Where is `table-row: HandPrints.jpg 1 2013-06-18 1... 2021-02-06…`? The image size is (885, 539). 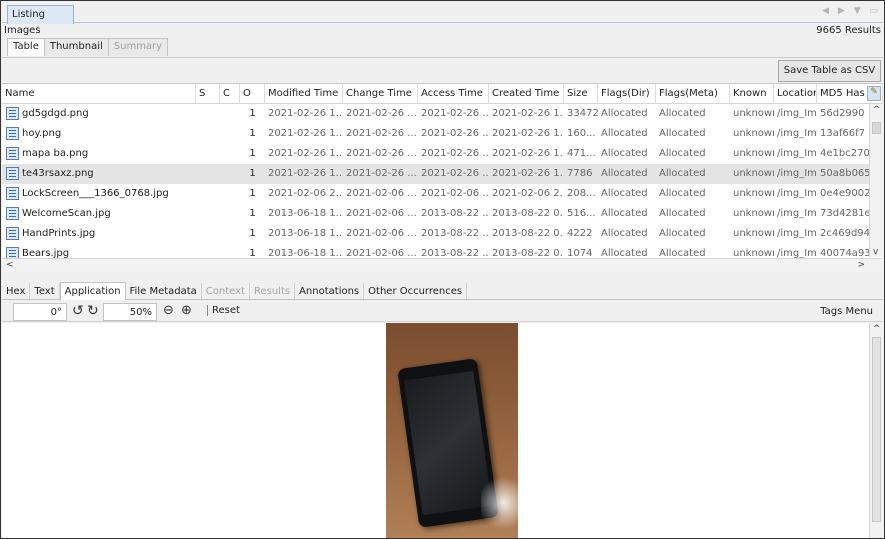 table-row: HandPrints.jpg 1 2013-06-18 1... 2021-02-06… is located at coordinates (440, 234).